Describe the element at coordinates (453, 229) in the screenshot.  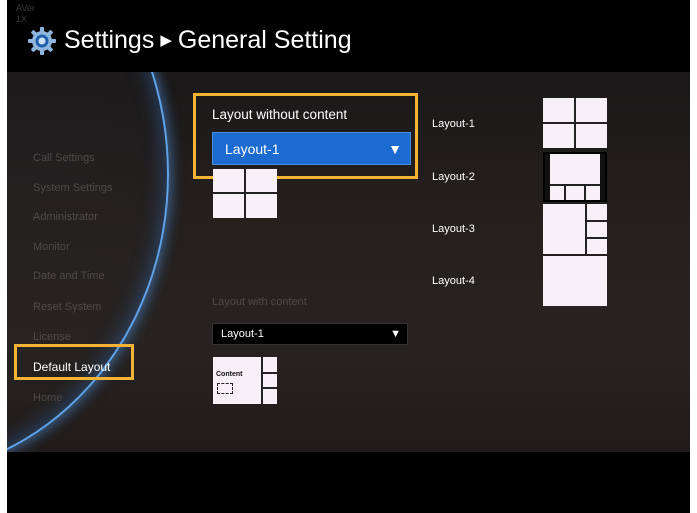
I see `layout-option-3-label: Layout-3` at that location.